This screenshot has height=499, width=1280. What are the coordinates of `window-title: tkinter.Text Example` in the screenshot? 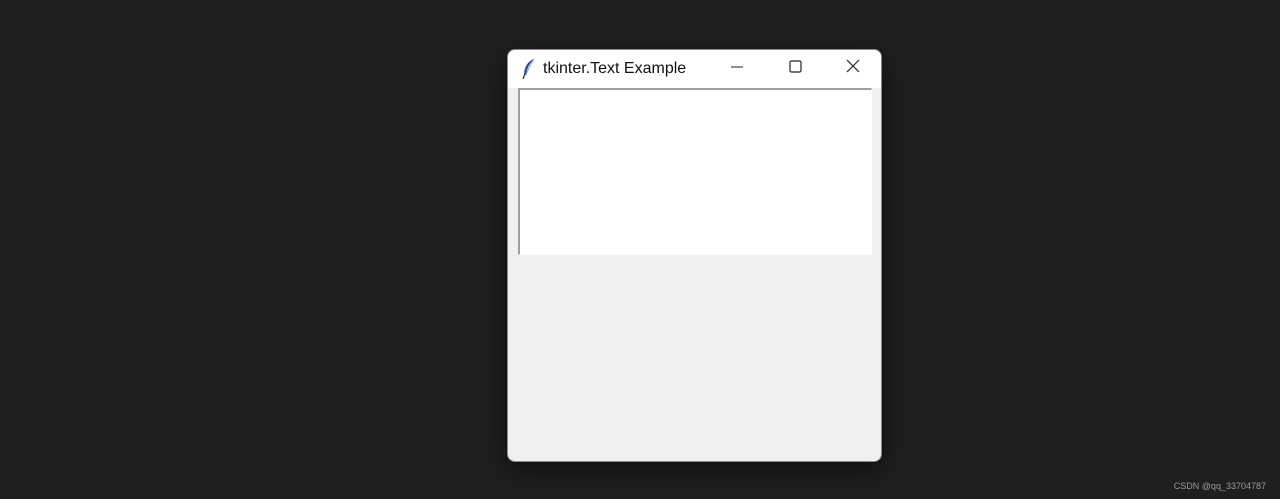 It's located at (615, 68).